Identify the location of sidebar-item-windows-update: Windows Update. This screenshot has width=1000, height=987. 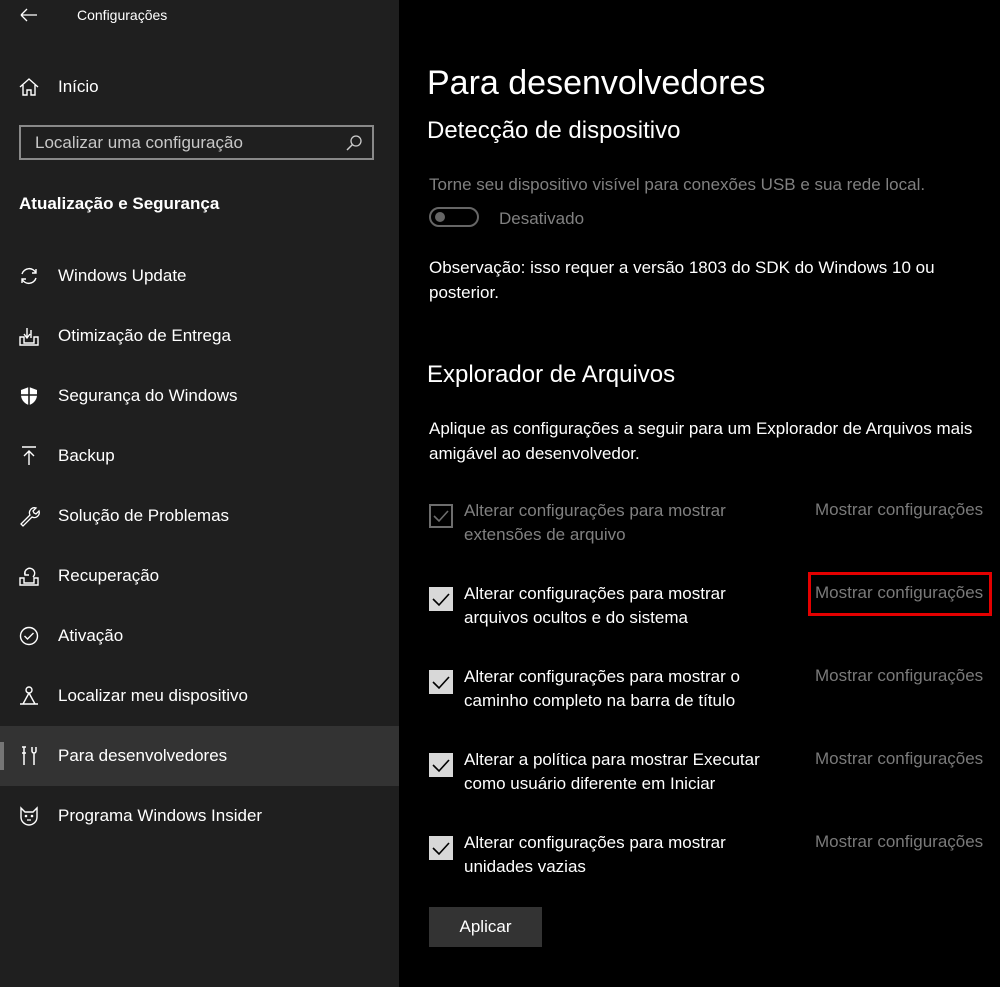
(199, 276).